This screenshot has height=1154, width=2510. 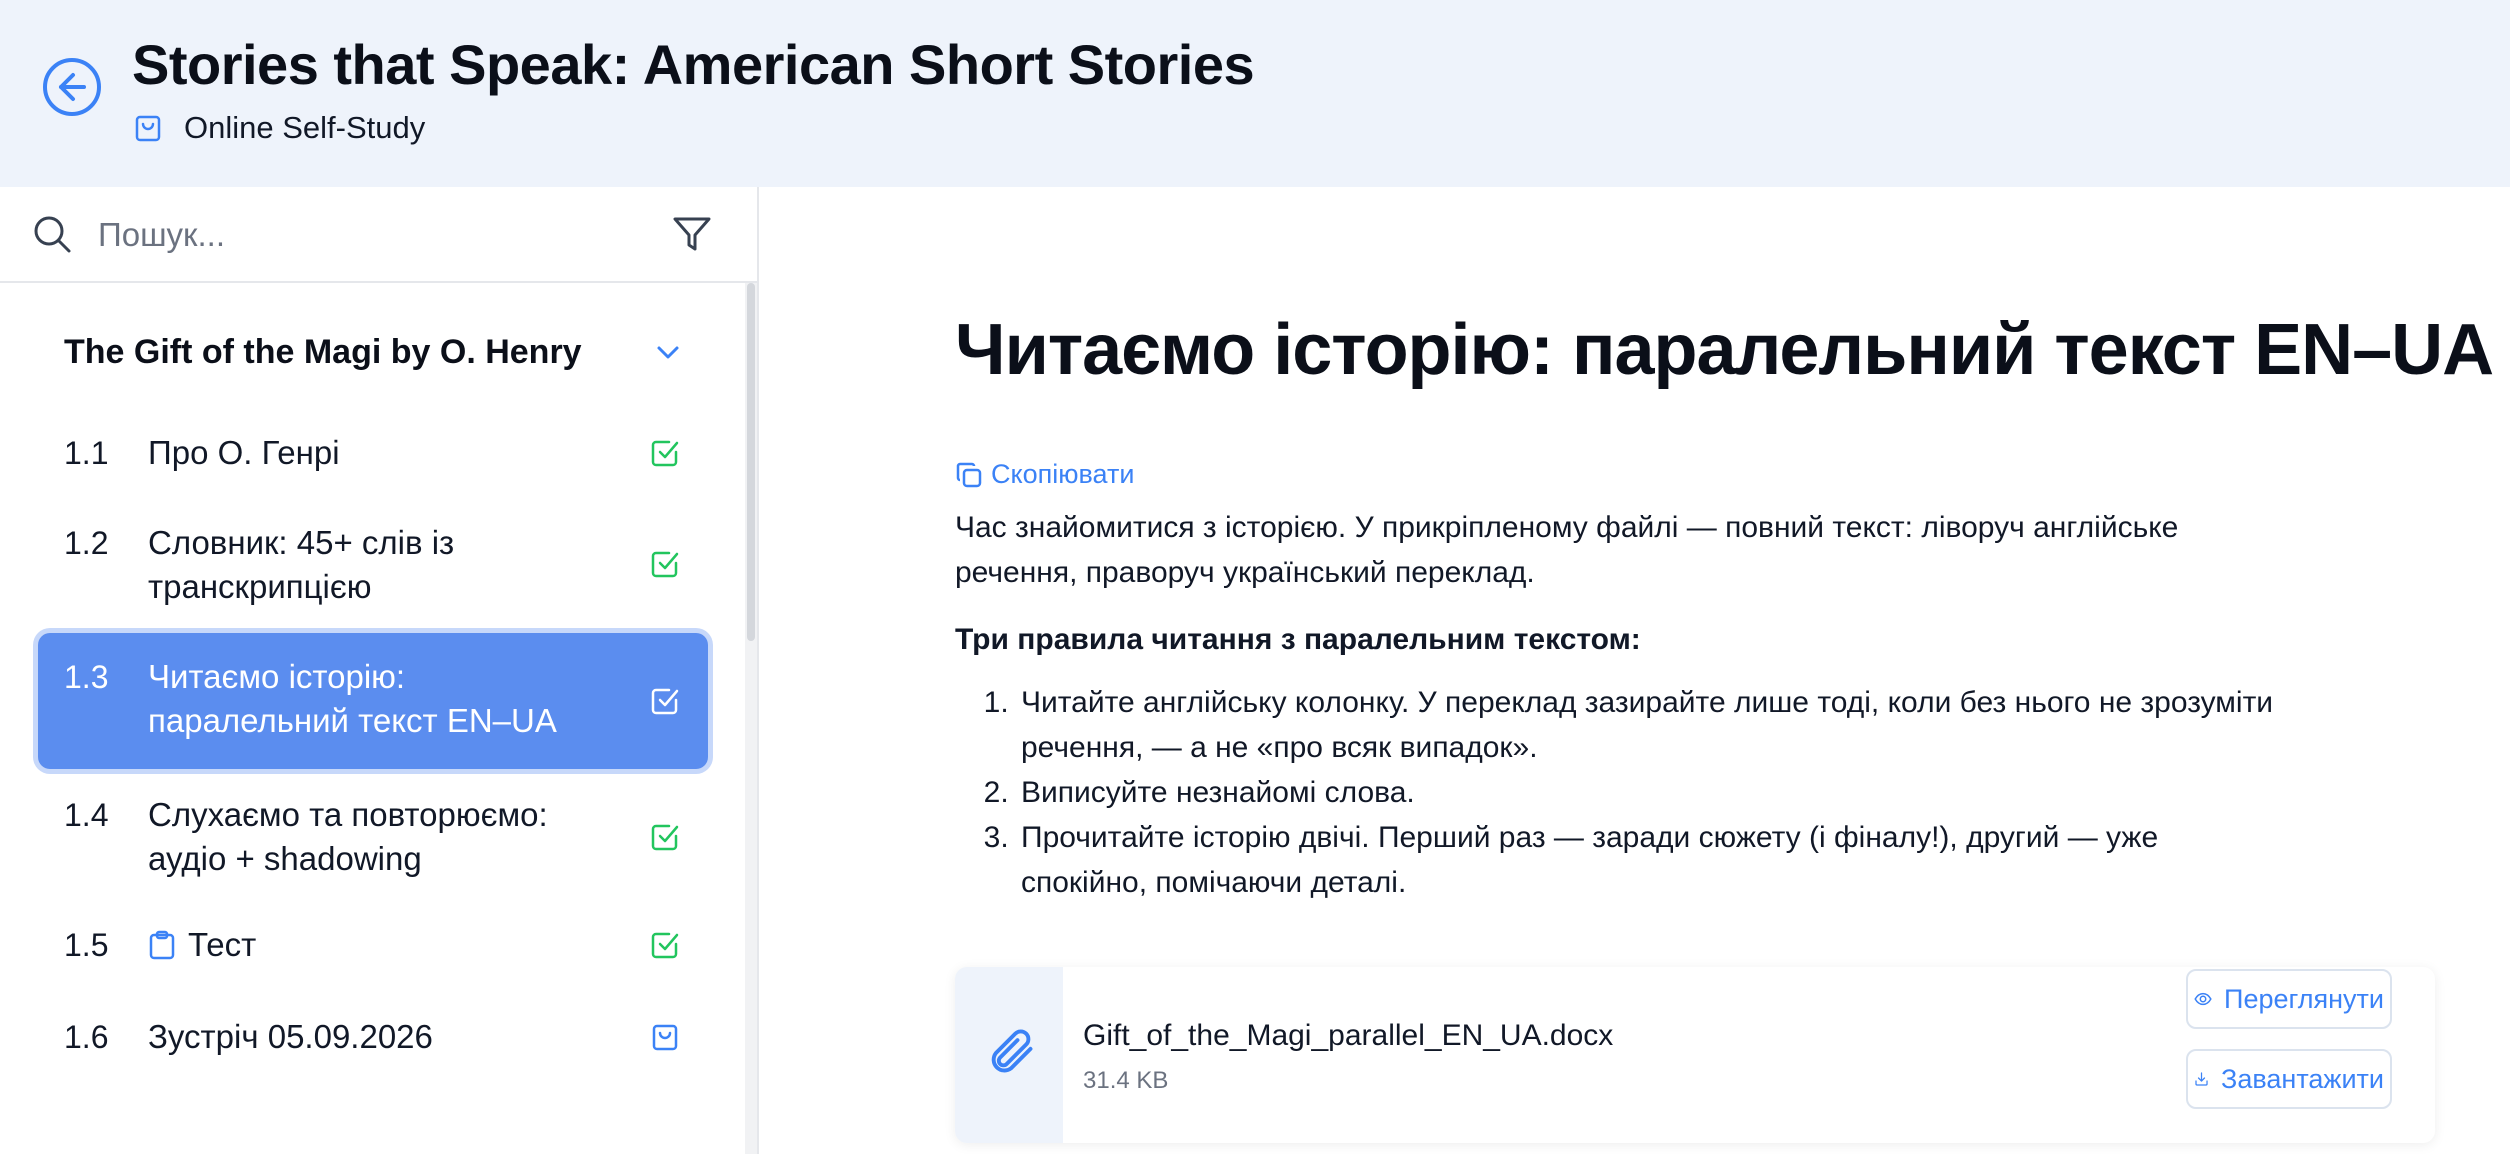 I want to click on view-label: Переглянути, so click(x=2304, y=998).